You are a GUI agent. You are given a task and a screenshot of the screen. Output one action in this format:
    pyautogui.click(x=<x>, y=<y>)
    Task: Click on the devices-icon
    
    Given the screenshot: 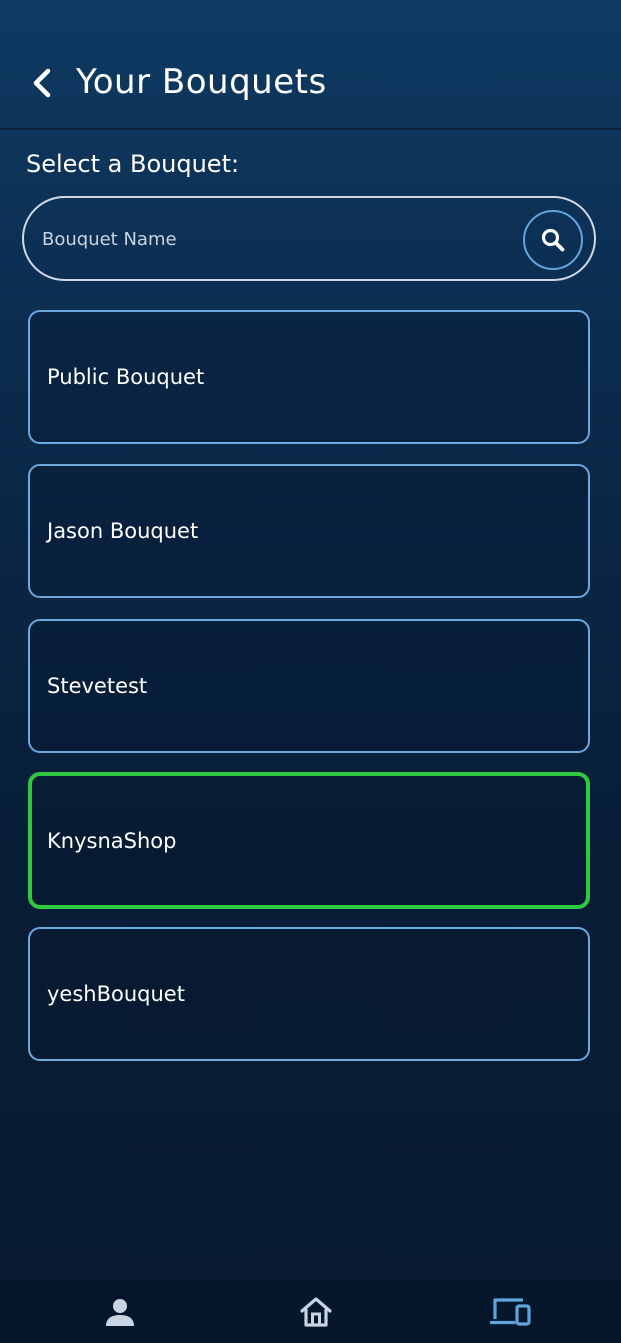 What is the action you would take?
    pyautogui.click(x=510, y=1311)
    